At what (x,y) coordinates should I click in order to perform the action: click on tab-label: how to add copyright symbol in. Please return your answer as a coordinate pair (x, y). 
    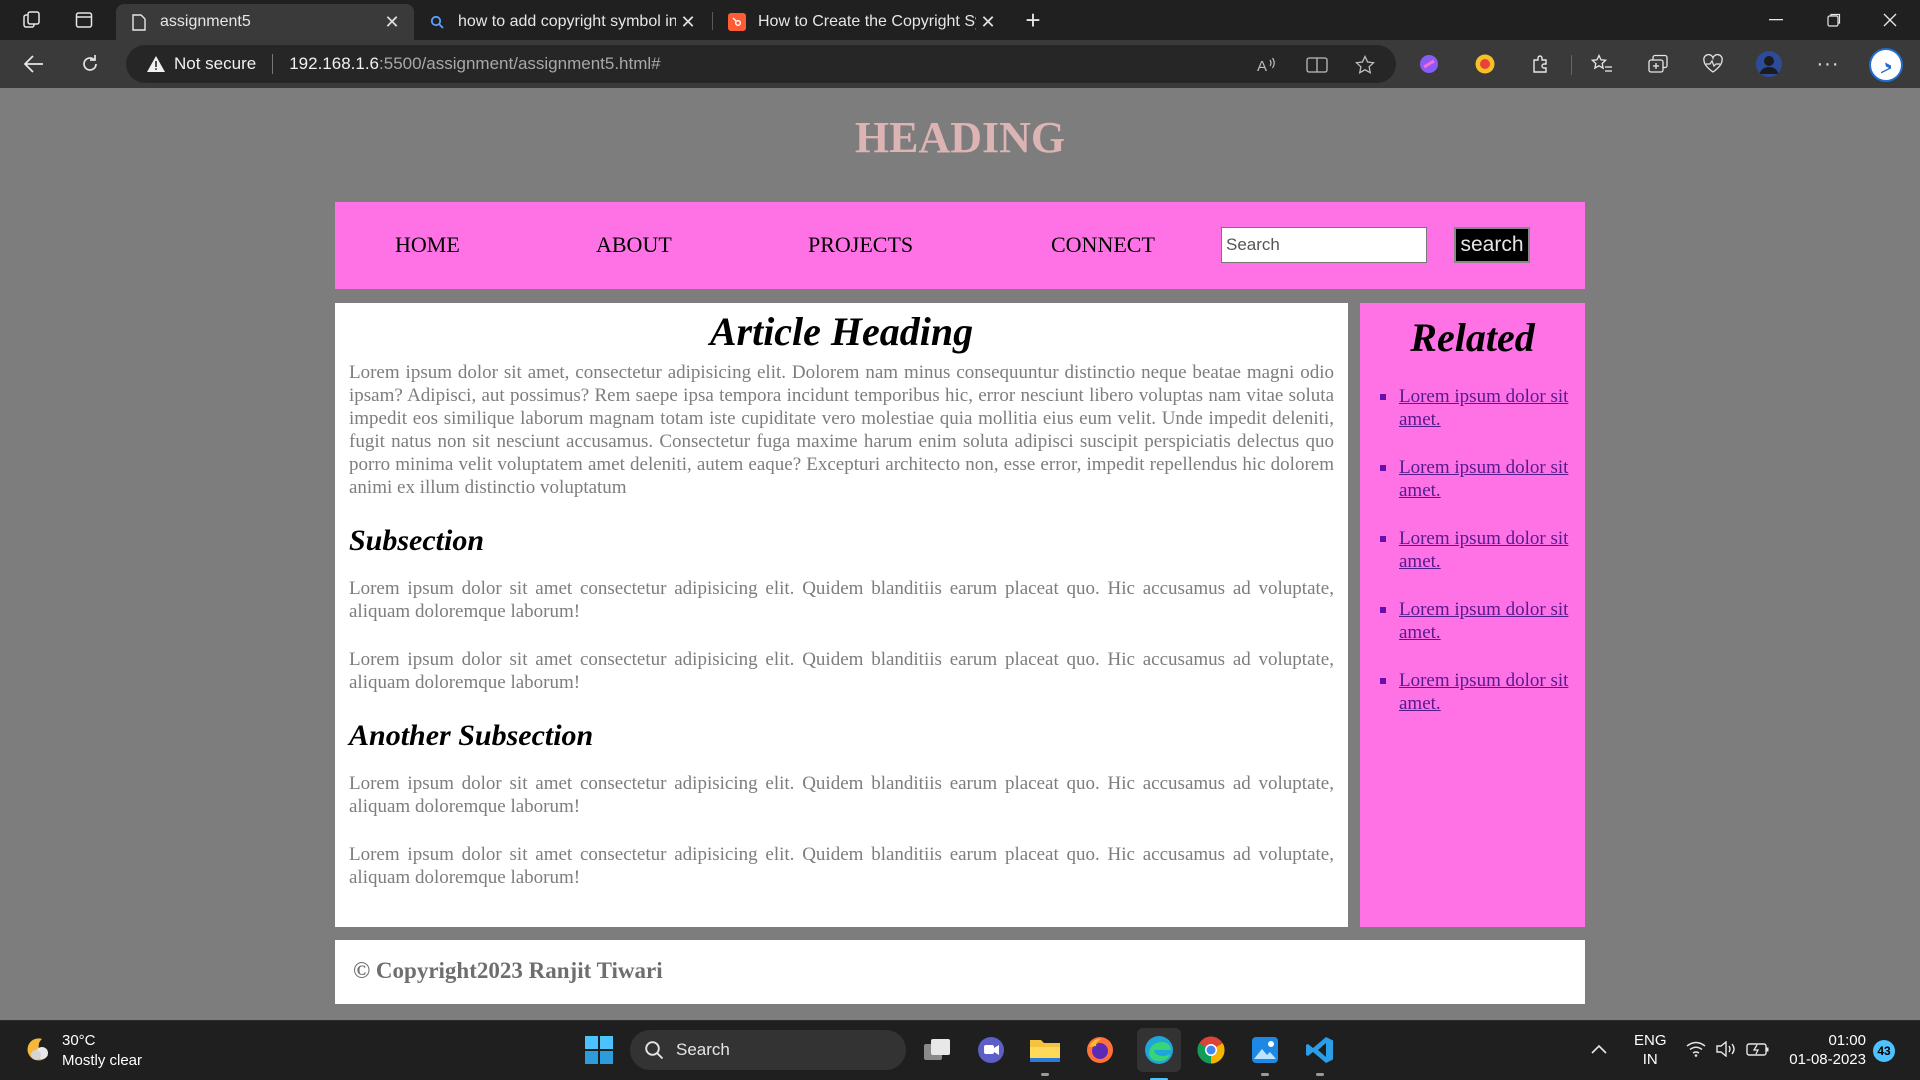
    Looking at the image, I should click on (567, 21).